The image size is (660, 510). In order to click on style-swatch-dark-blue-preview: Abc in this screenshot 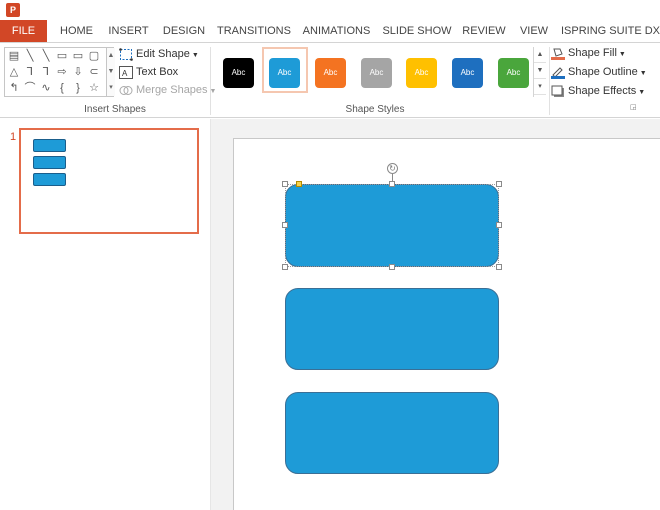, I will do `click(467, 73)`.